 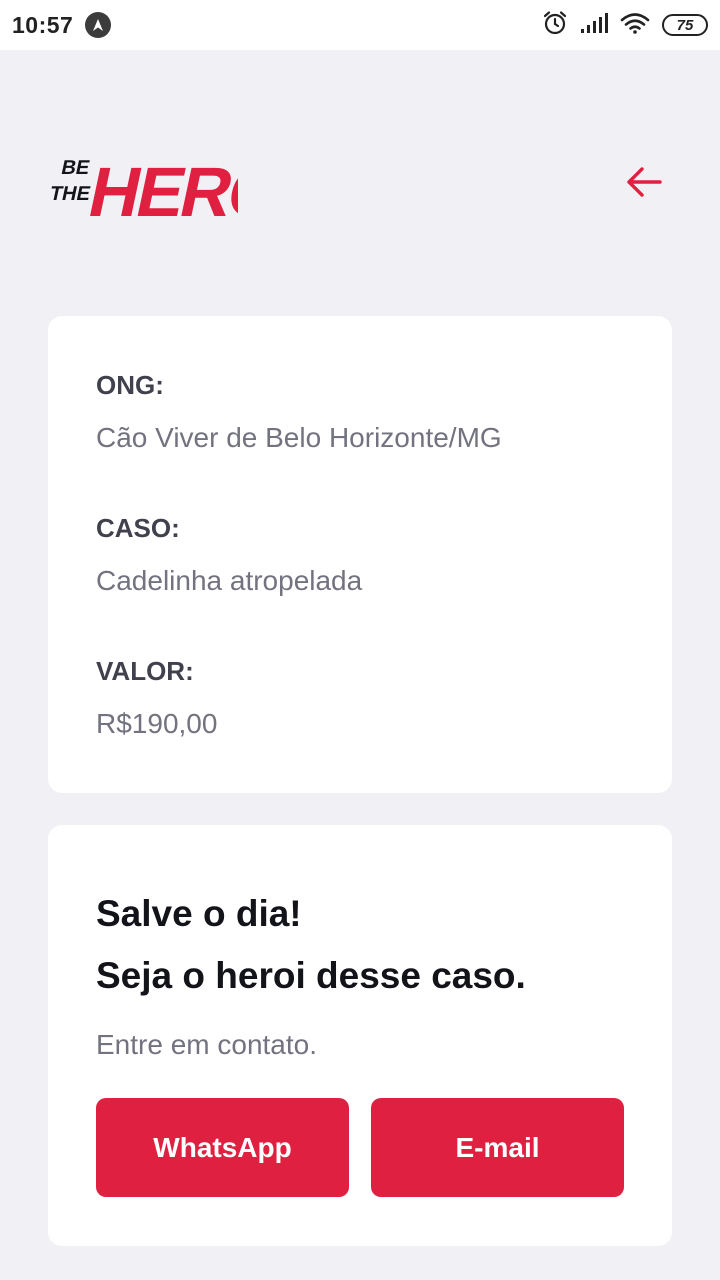 I want to click on contact-description: Entre em contato., so click(x=207, y=1044).